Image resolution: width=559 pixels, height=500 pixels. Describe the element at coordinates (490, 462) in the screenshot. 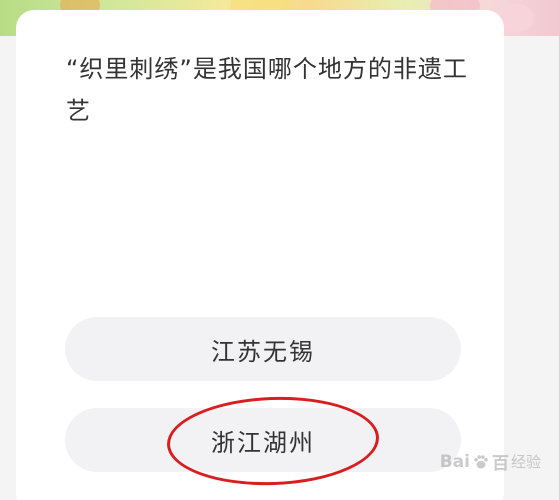

I see `watermark: Bai 百 经验` at that location.